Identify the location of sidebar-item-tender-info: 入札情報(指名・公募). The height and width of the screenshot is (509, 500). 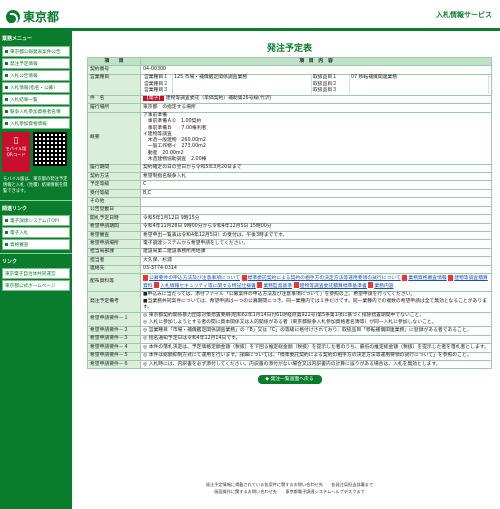
(36, 87).